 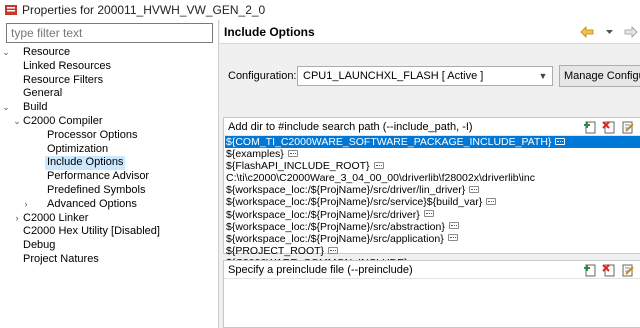 What do you see at coordinates (432, 251) in the screenshot?
I see `include-path-item: ${PROJECT_ROOT}` at bounding box center [432, 251].